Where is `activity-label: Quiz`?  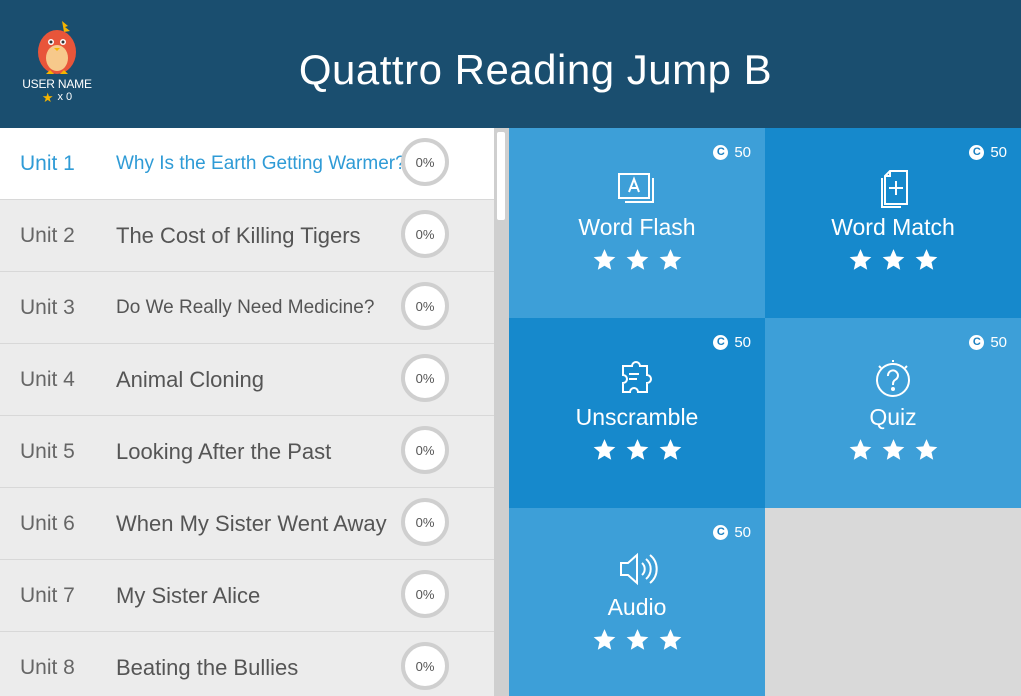
activity-label: Quiz is located at coordinates (893, 417).